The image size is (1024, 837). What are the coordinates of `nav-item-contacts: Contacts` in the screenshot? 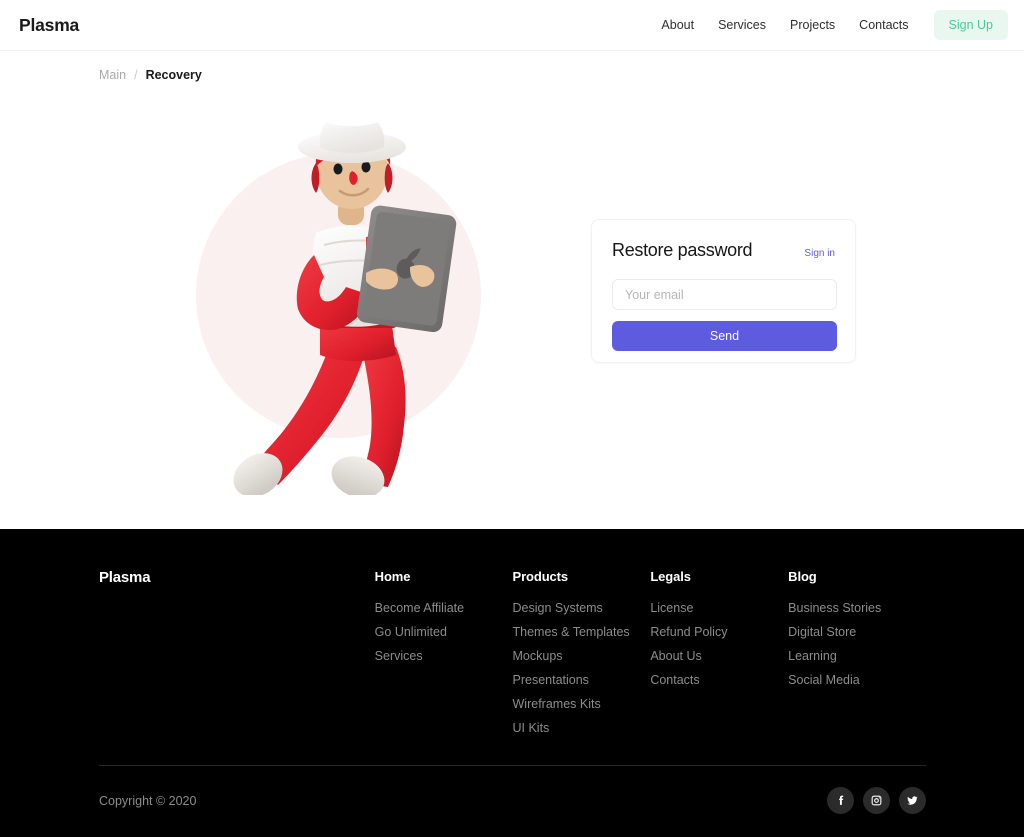 It's located at (883, 25).